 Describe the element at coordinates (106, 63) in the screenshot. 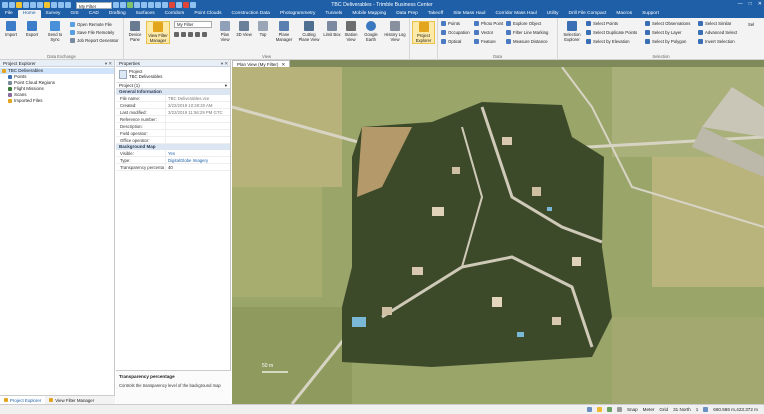

I see `pin-icon: ▾` at that location.